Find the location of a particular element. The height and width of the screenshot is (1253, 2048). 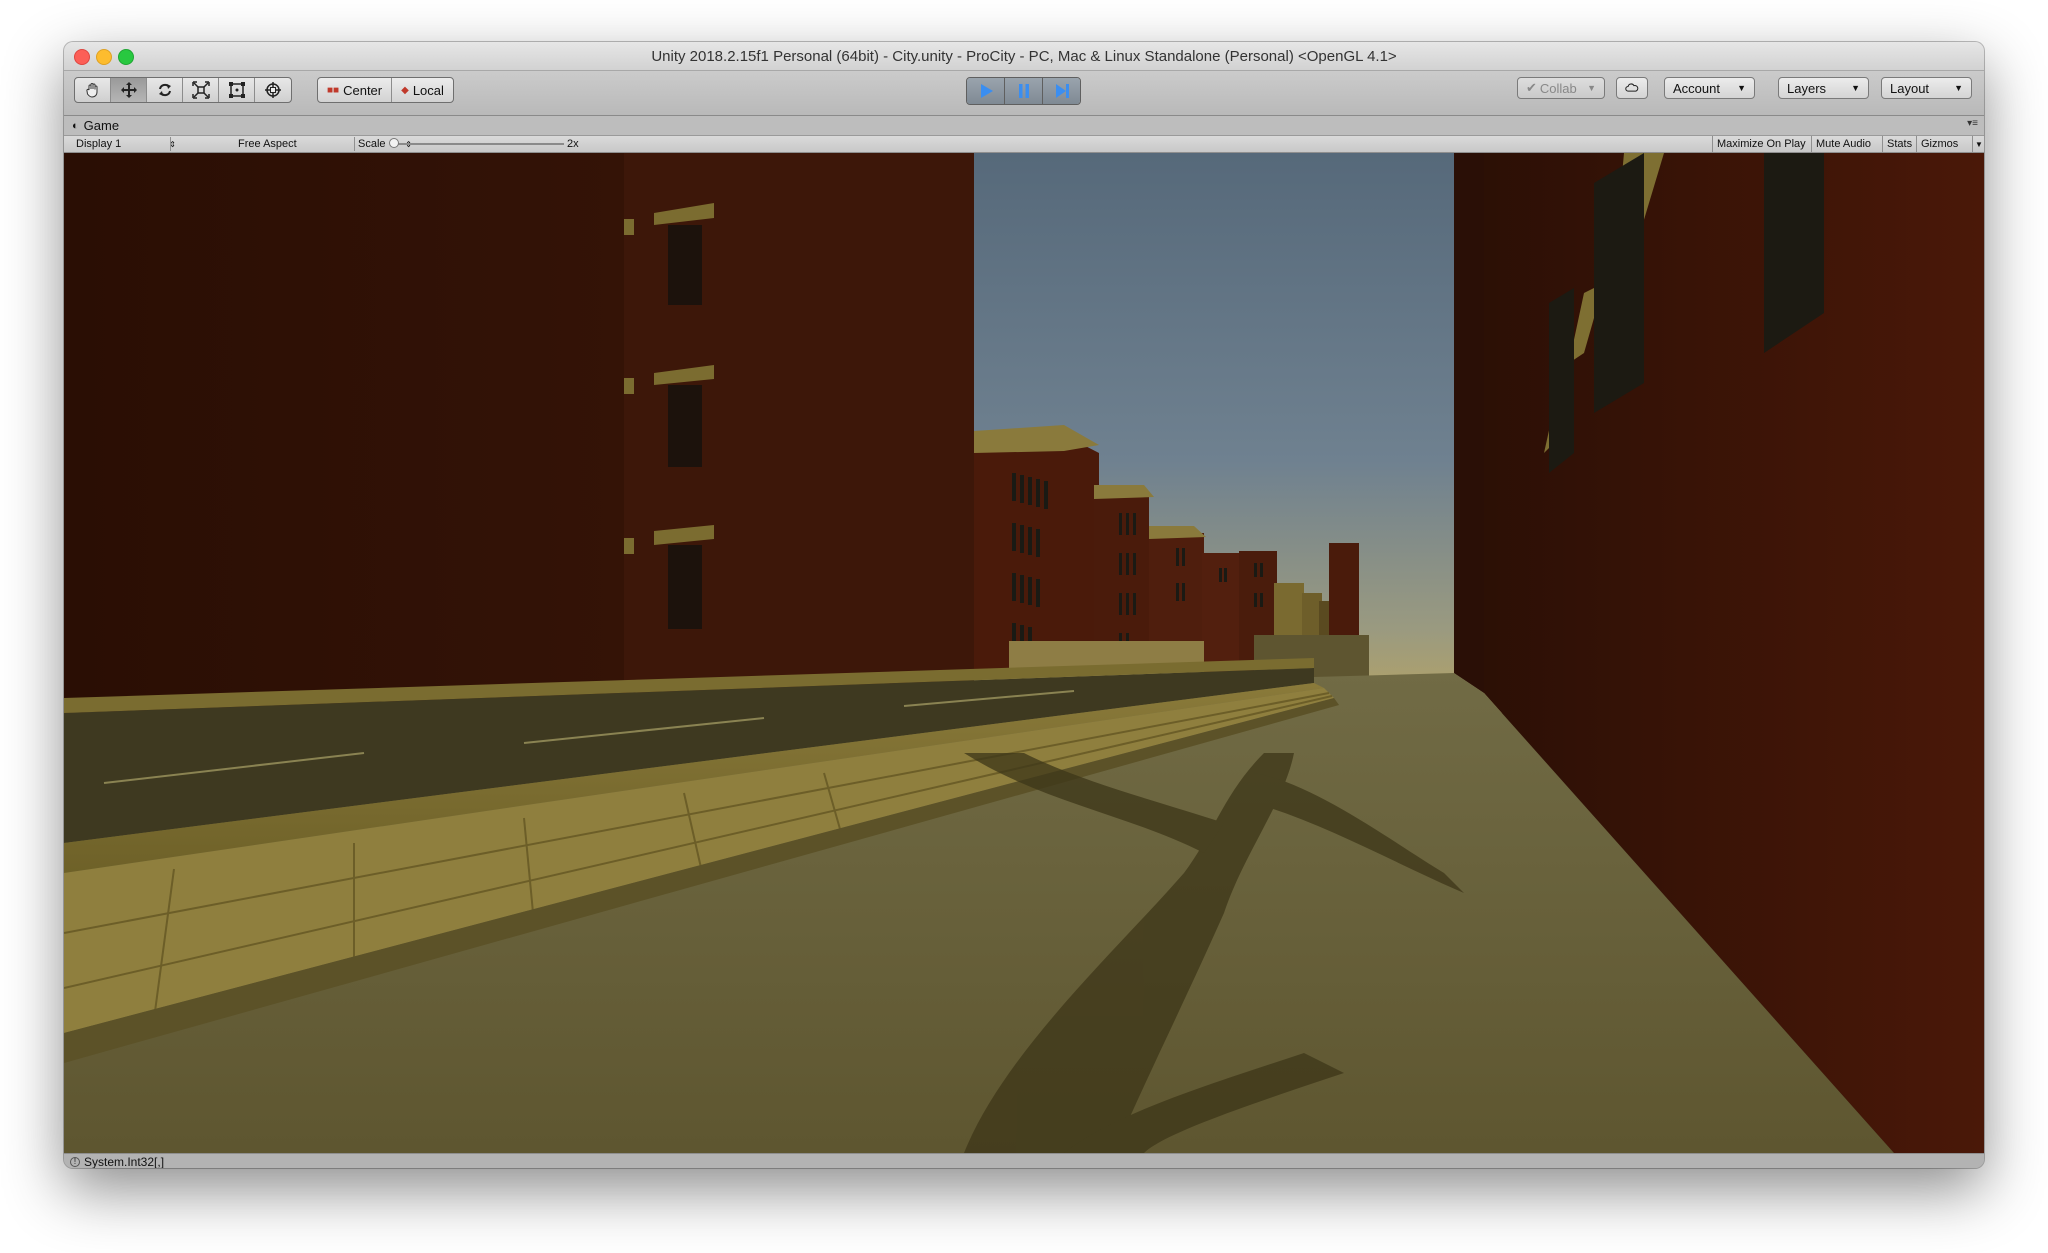

mute-label: Mute Audio is located at coordinates (1844, 144).